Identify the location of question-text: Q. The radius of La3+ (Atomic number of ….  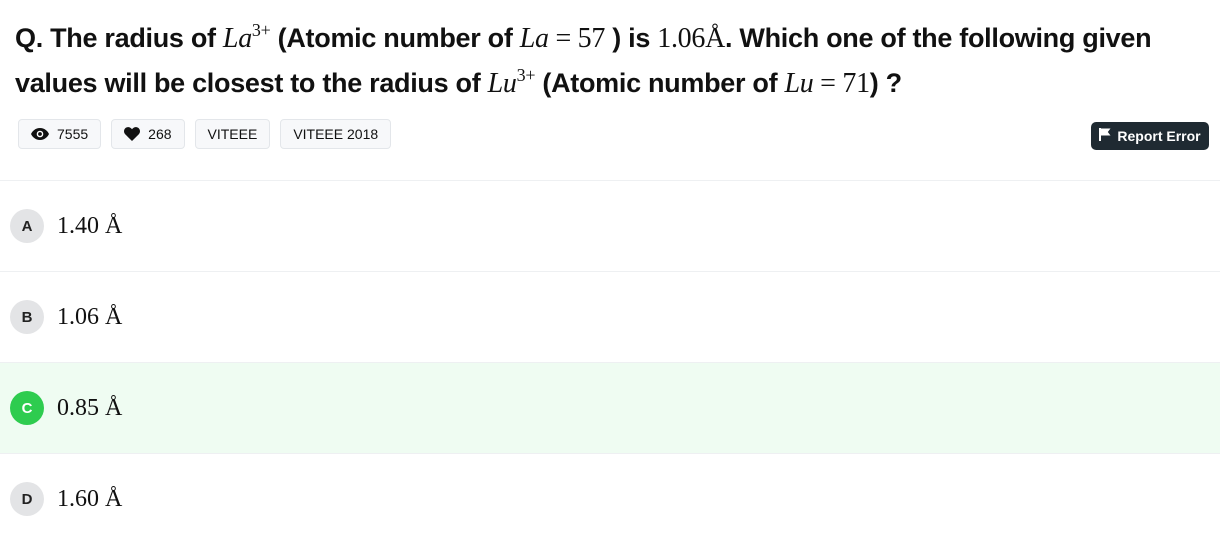
(583, 59).